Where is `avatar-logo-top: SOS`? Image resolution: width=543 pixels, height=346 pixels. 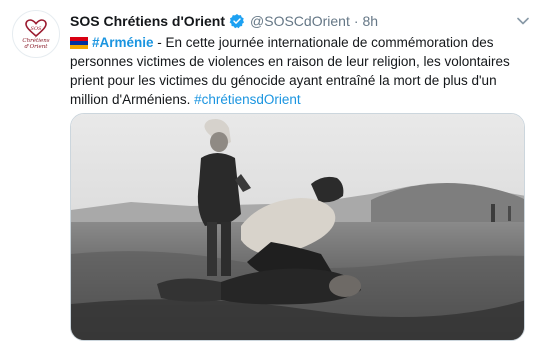 avatar-logo-top: SOS is located at coordinates (37, 29).